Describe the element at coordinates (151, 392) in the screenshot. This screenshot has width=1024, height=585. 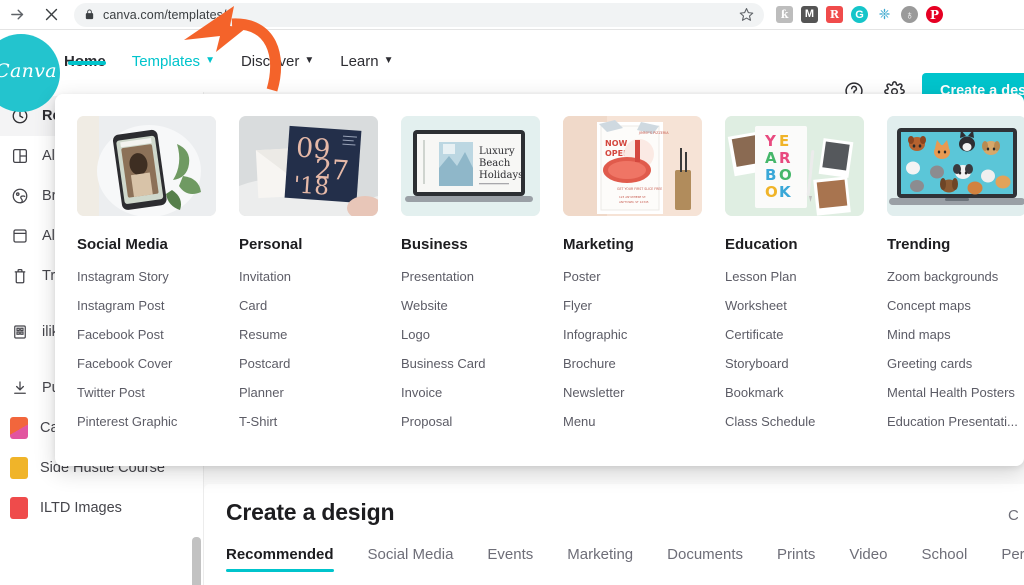
I see `mega-link: Twitter Post` at that location.